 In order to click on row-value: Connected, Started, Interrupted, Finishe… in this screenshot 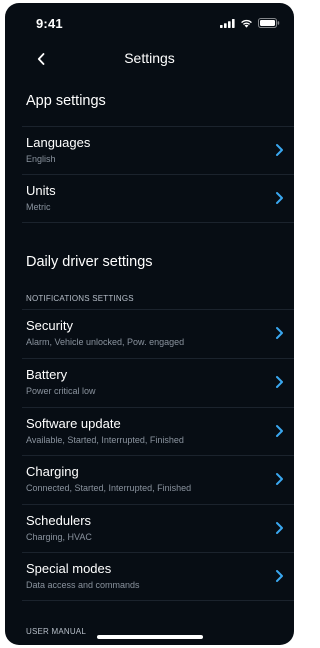, I will do `click(109, 488)`.